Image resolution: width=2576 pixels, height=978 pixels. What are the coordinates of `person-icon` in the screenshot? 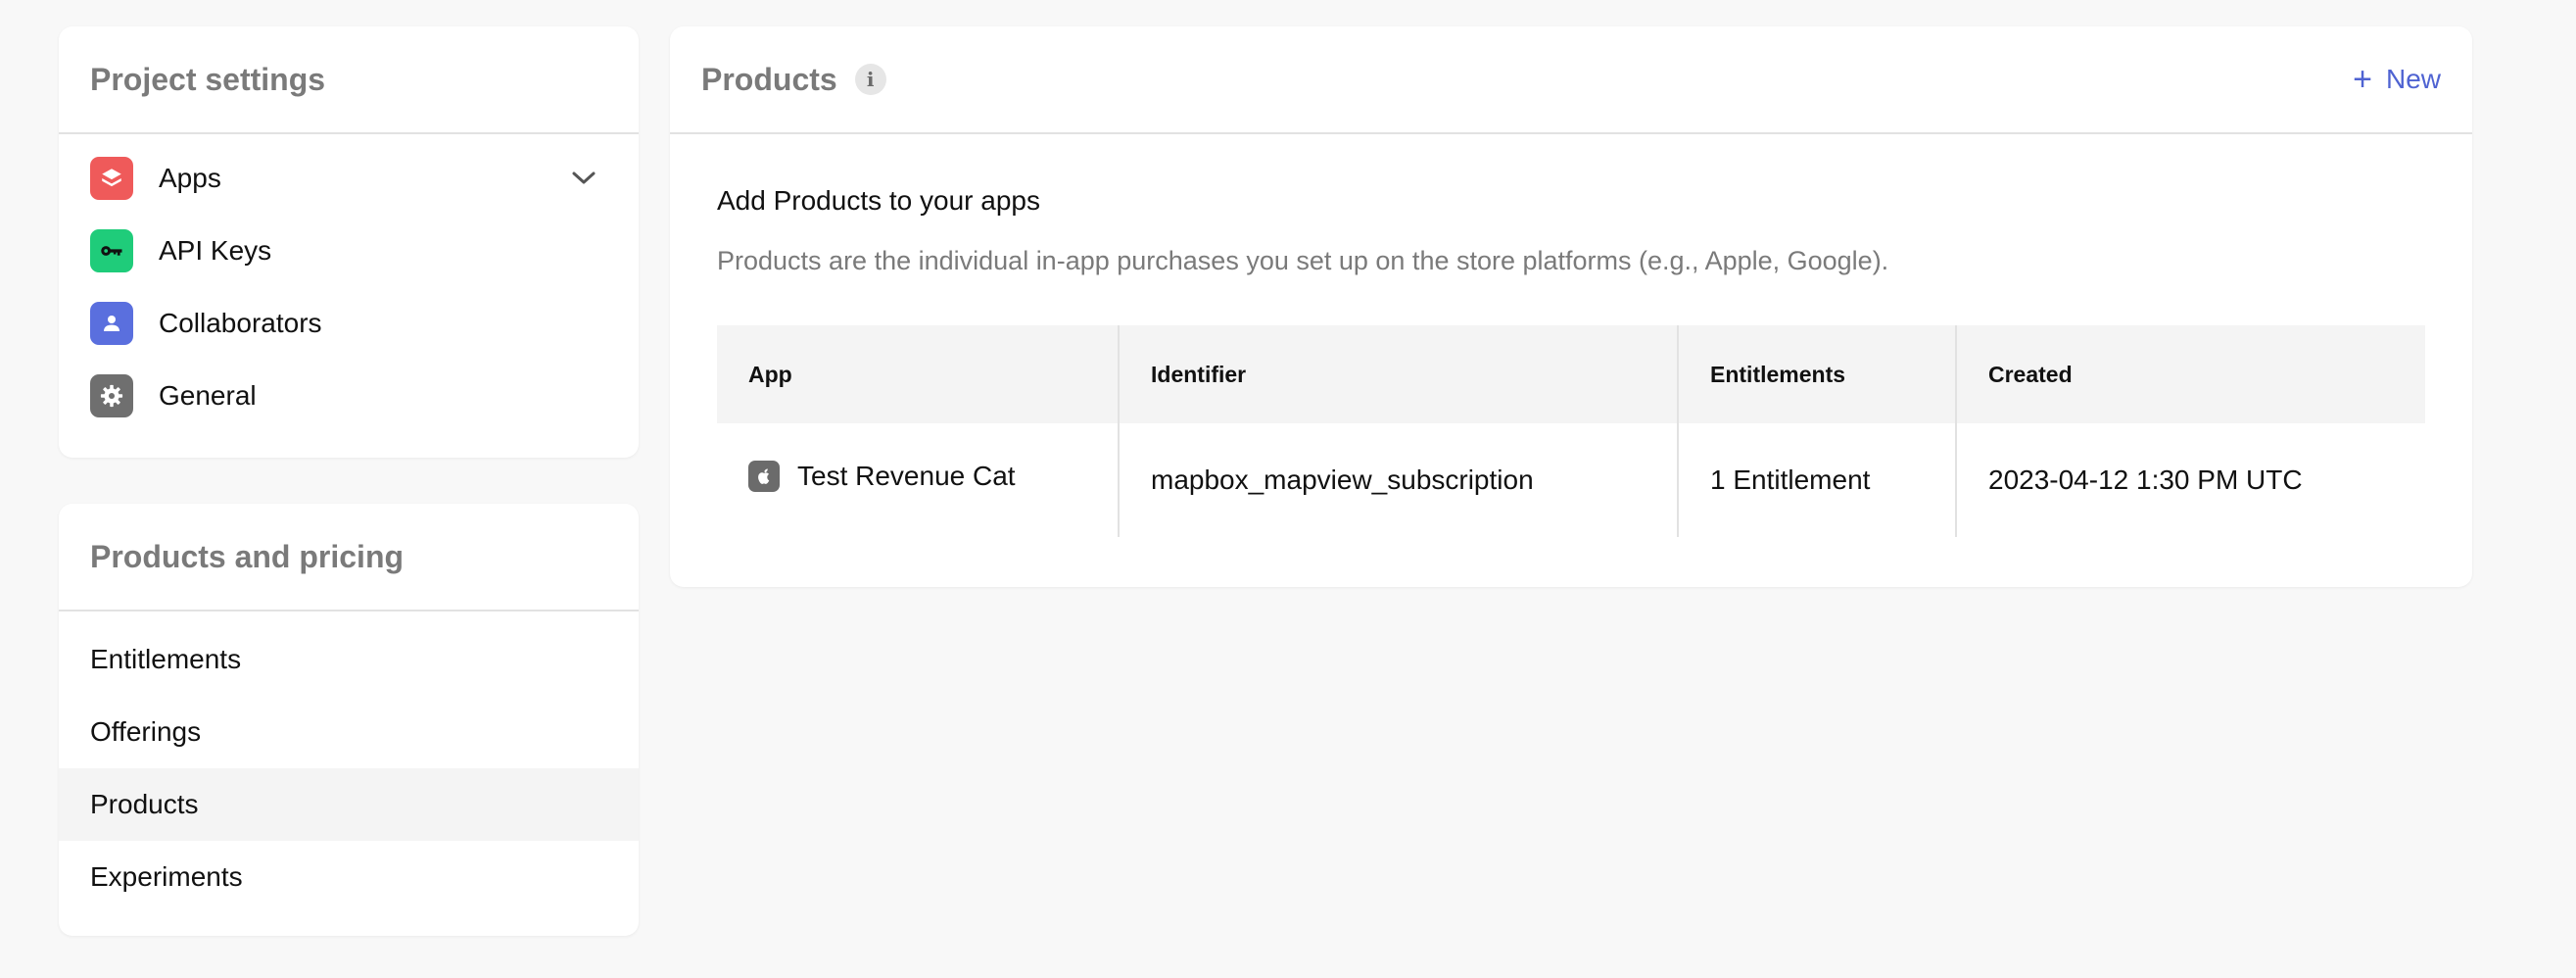 It's located at (111, 323).